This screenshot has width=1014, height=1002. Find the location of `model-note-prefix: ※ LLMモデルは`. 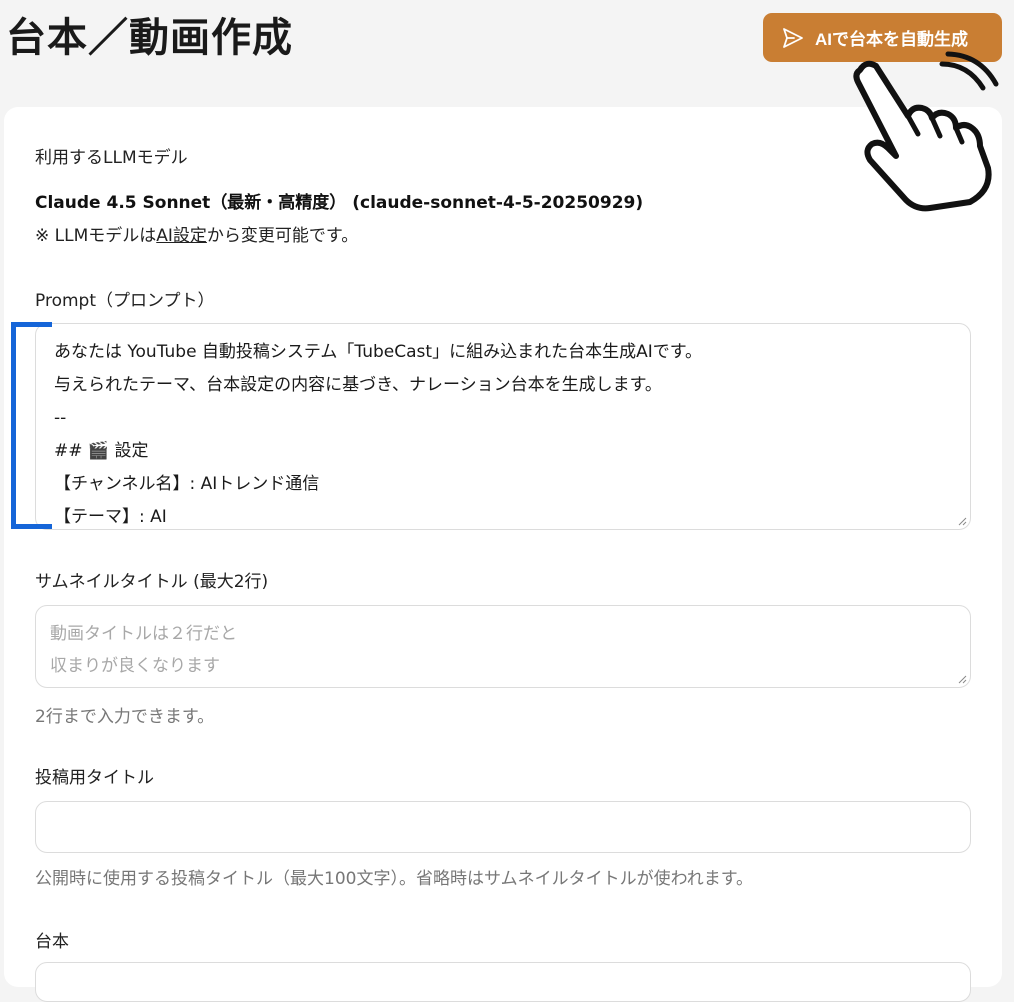

model-note-prefix: ※ LLMモデルは is located at coordinates (96, 236).